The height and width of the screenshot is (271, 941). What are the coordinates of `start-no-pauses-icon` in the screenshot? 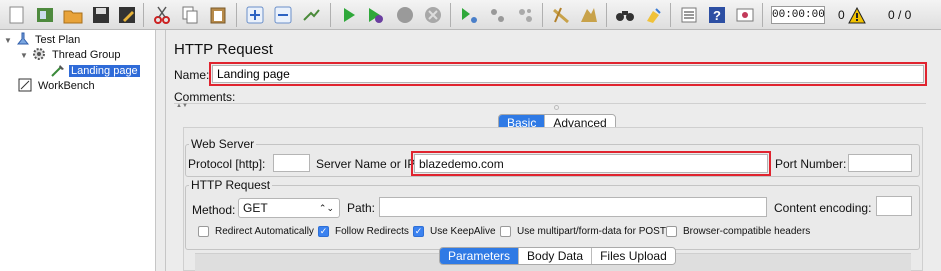 It's located at (375, 15).